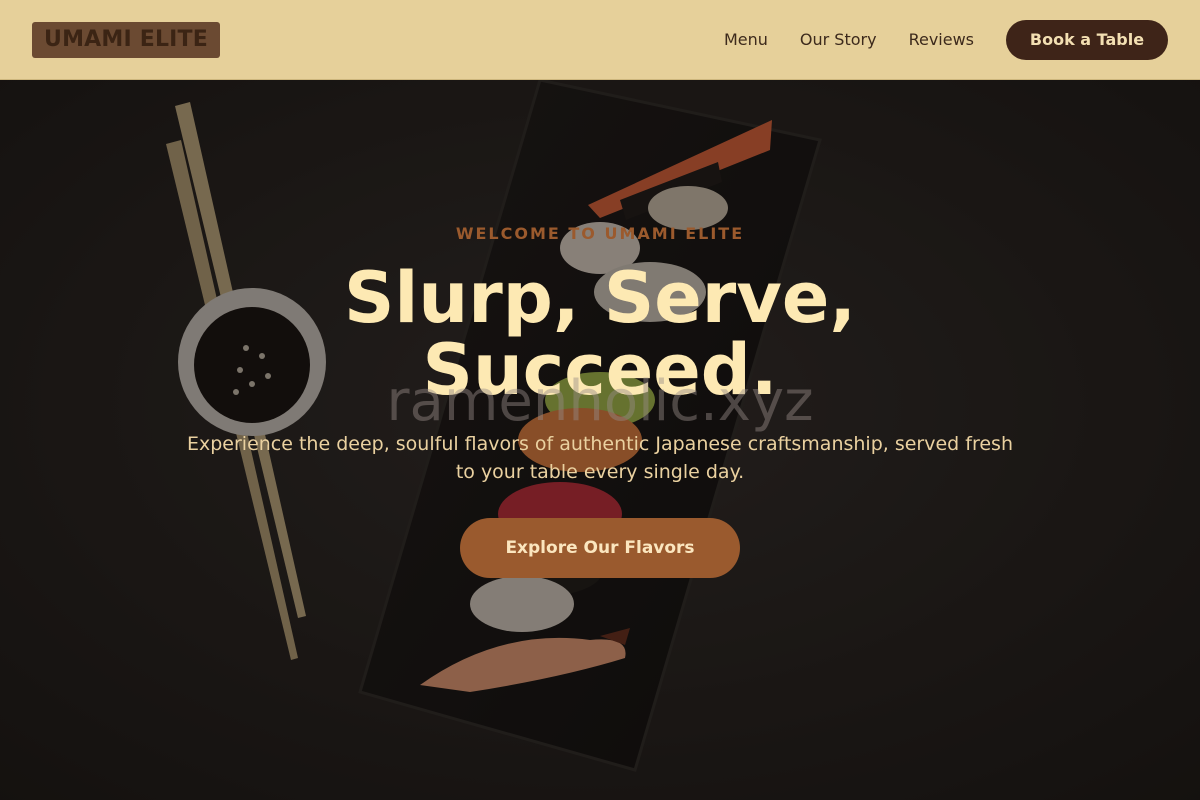 Image resolution: width=1200 pixels, height=800 pixels. What do you see at coordinates (600, 233) in the screenshot?
I see `hero-eyebrow: WELCOME TO UMAMI ELITE` at bounding box center [600, 233].